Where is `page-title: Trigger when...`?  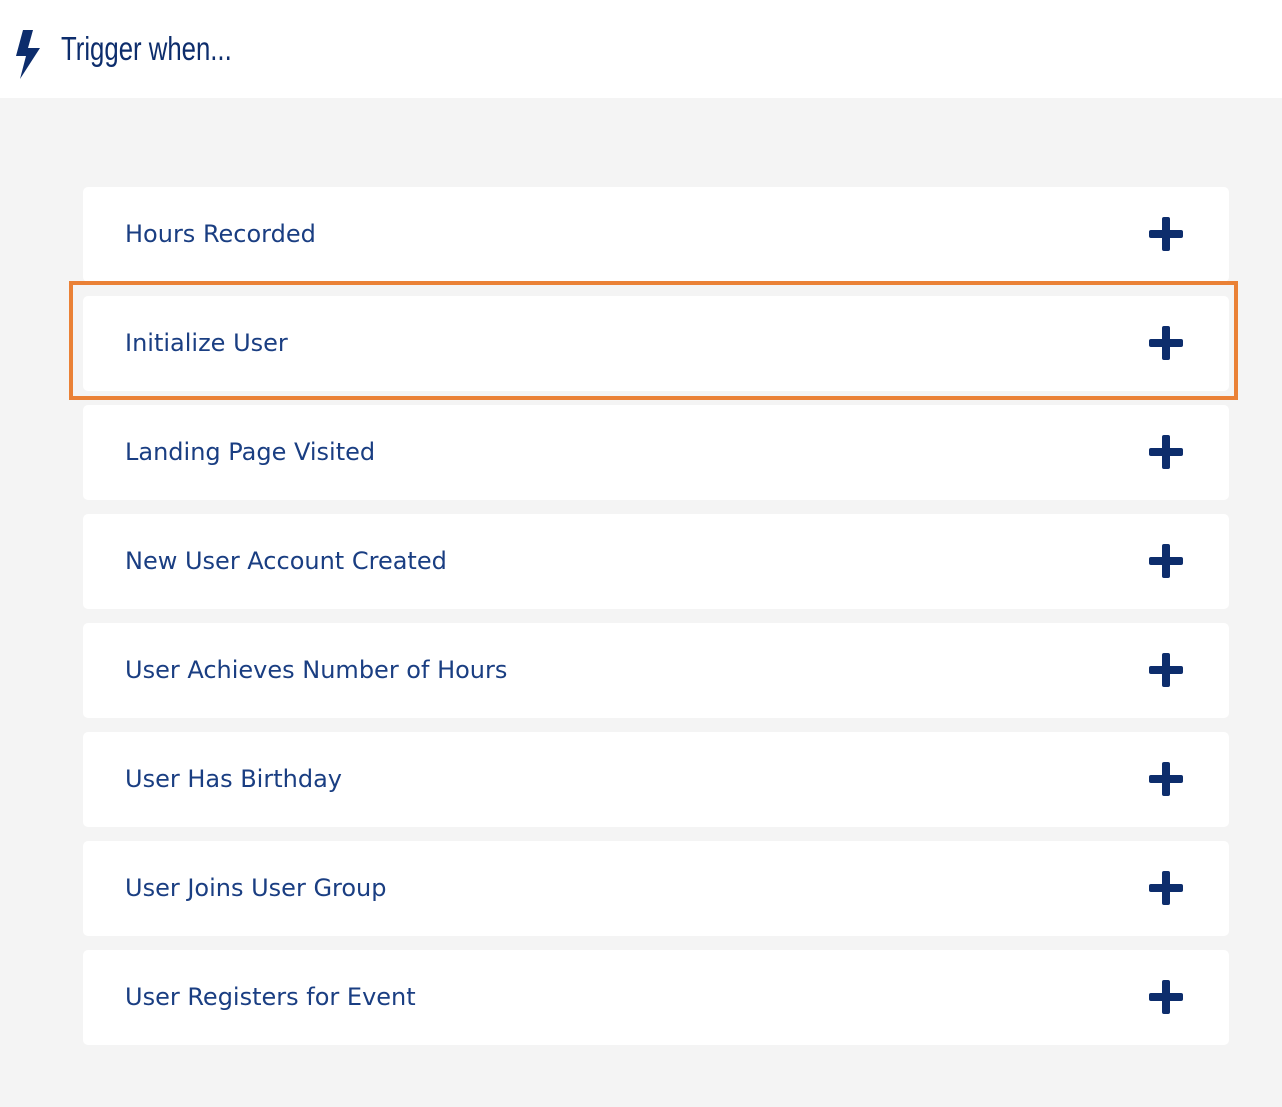
page-title: Trigger when... is located at coordinates (146, 48).